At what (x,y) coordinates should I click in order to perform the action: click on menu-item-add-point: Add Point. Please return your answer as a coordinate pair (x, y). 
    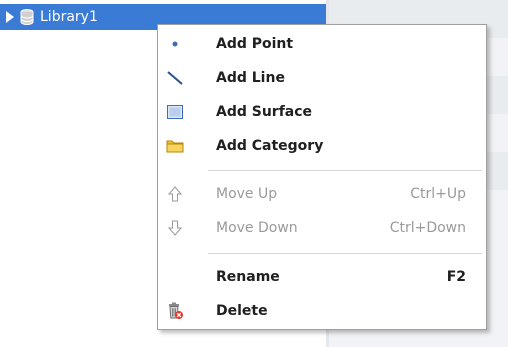
    Looking at the image, I should click on (322, 44).